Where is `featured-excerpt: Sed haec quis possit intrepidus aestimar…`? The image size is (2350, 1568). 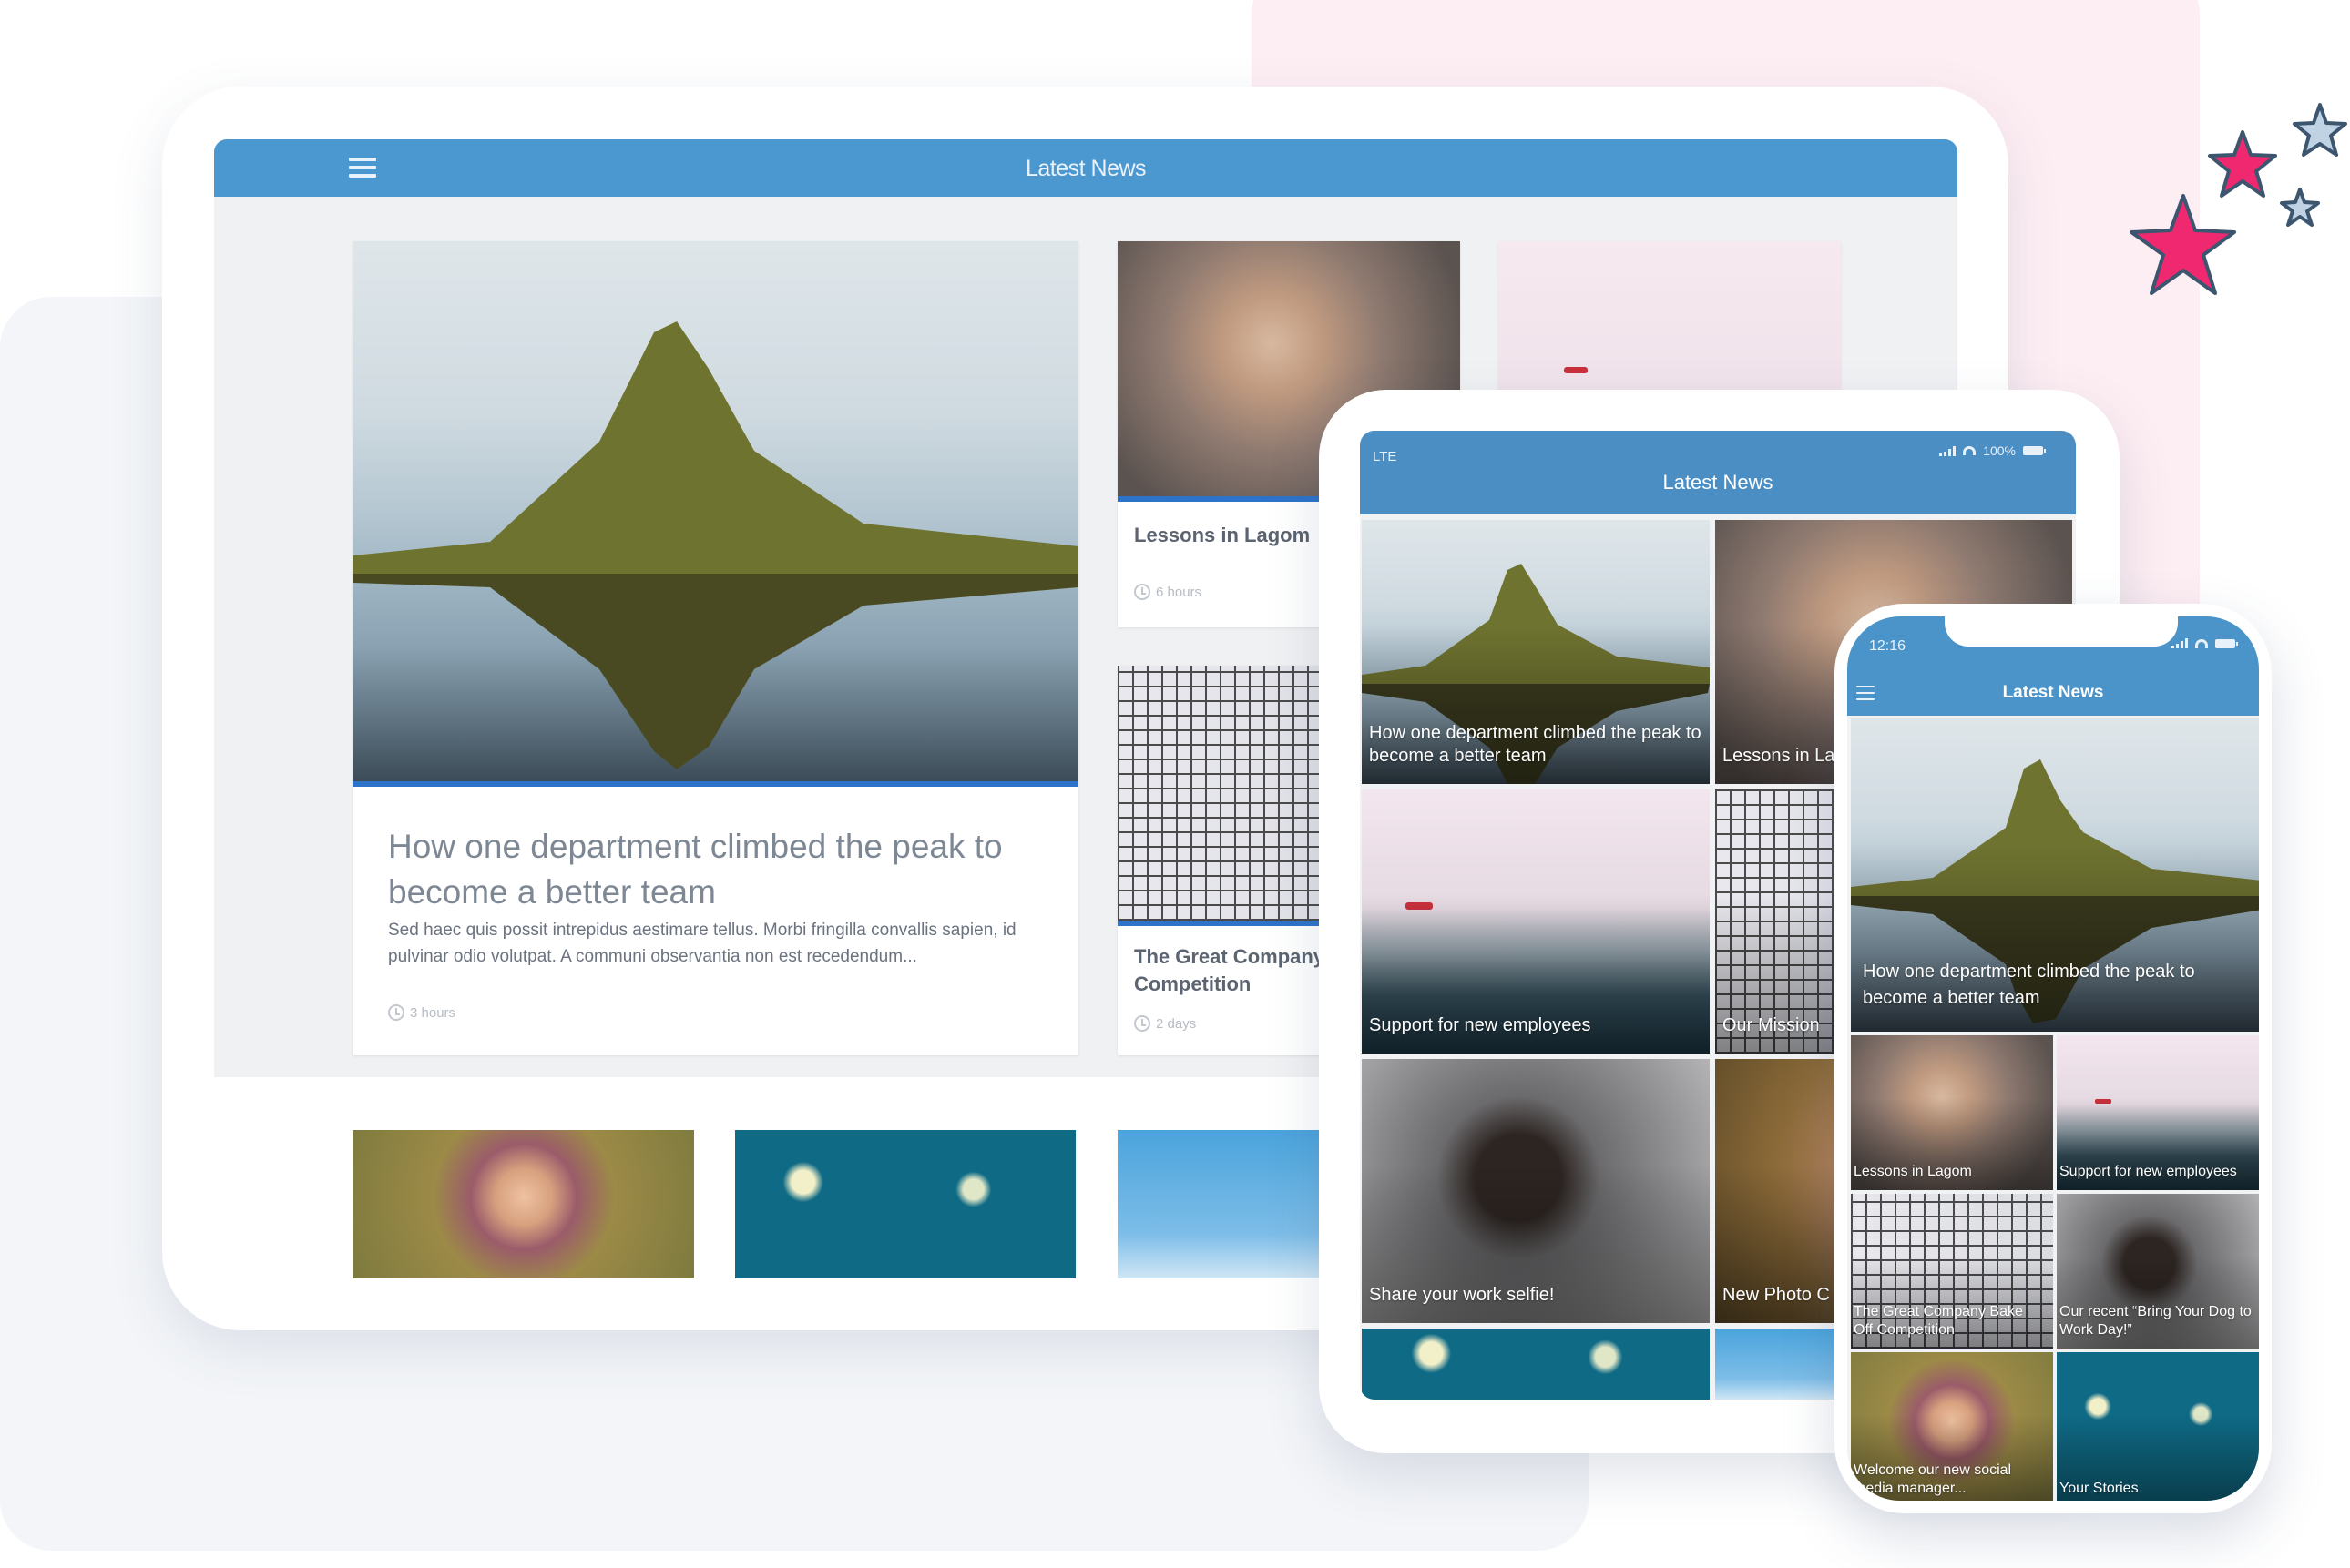
featured-excerpt: Sed haec quis possit intrepidus aestimar… is located at coordinates (702, 943).